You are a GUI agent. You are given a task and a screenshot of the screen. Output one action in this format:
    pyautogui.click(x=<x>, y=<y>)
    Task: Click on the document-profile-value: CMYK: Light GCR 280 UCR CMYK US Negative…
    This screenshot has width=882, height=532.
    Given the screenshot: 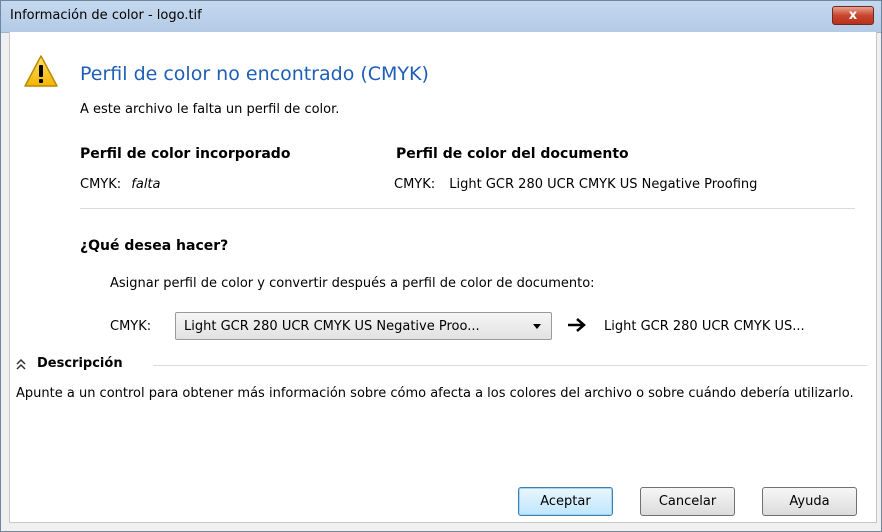 What is the action you would take?
    pyautogui.click(x=575, y=184)
    